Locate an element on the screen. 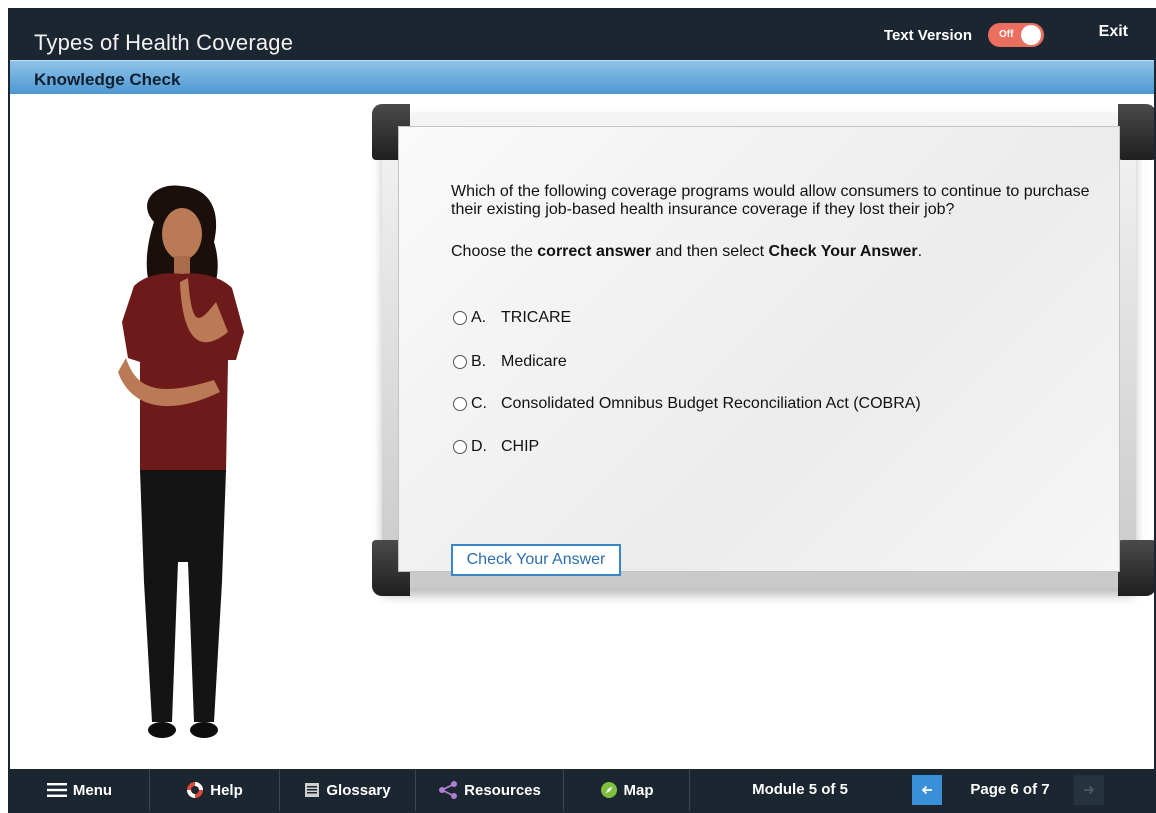 The image size is (1156, 813). hamburger-icon is located at coordinates (56, 790).